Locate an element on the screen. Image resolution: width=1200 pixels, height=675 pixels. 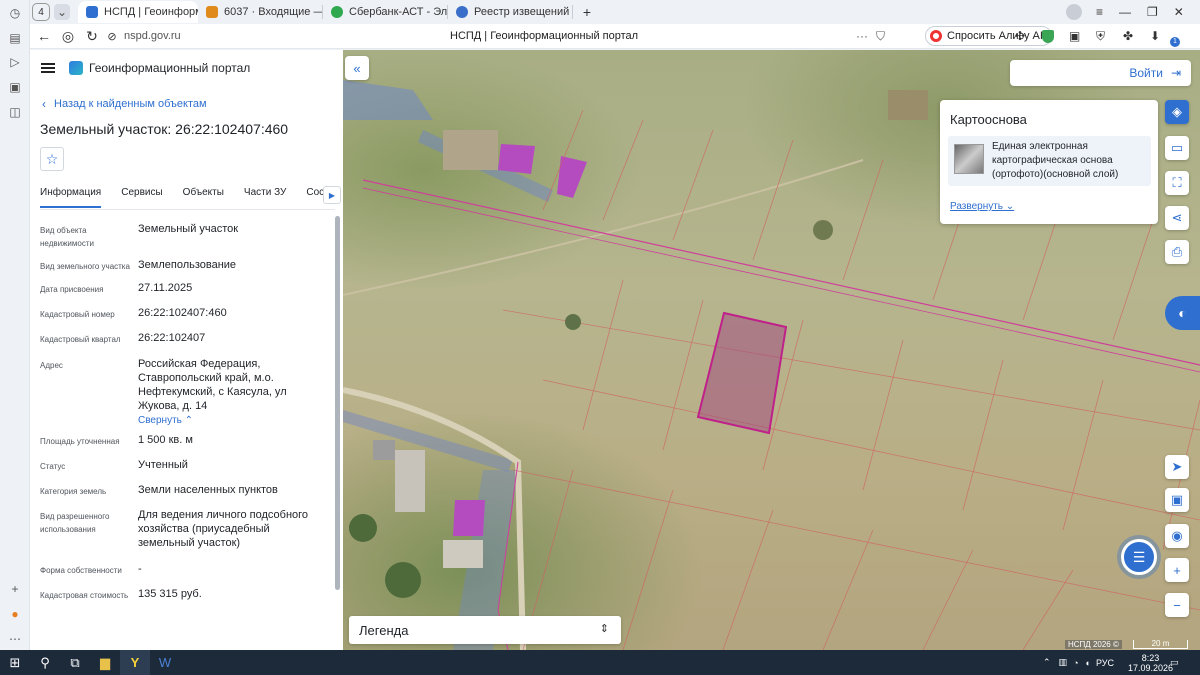
building is located at coordinates (410, 481).